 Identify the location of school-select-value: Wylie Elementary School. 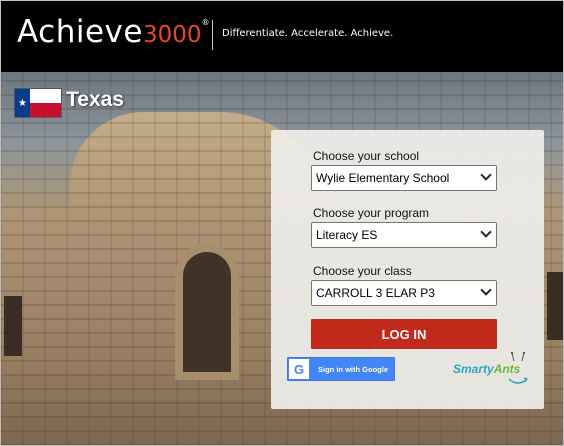
(383, 178).